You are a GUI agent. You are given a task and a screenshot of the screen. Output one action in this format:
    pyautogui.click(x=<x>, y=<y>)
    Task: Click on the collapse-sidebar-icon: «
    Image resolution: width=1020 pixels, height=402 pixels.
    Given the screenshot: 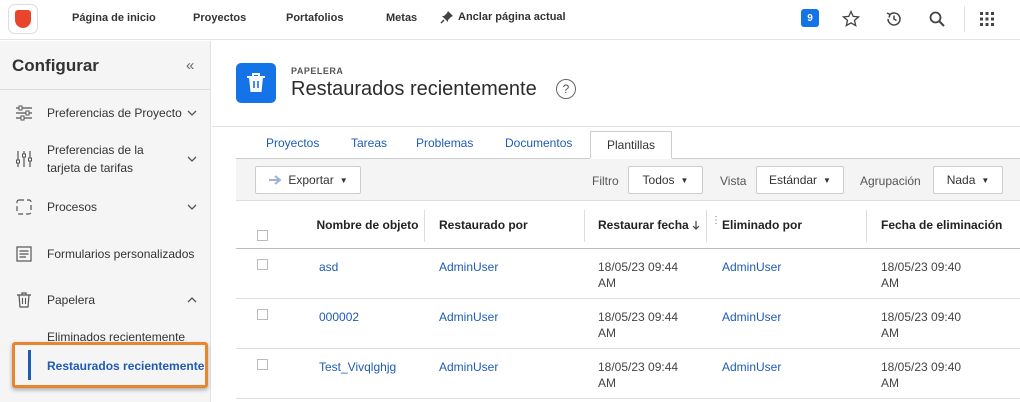 What is the action you would take?
    pyautogui.click(x=190, y=65)
    